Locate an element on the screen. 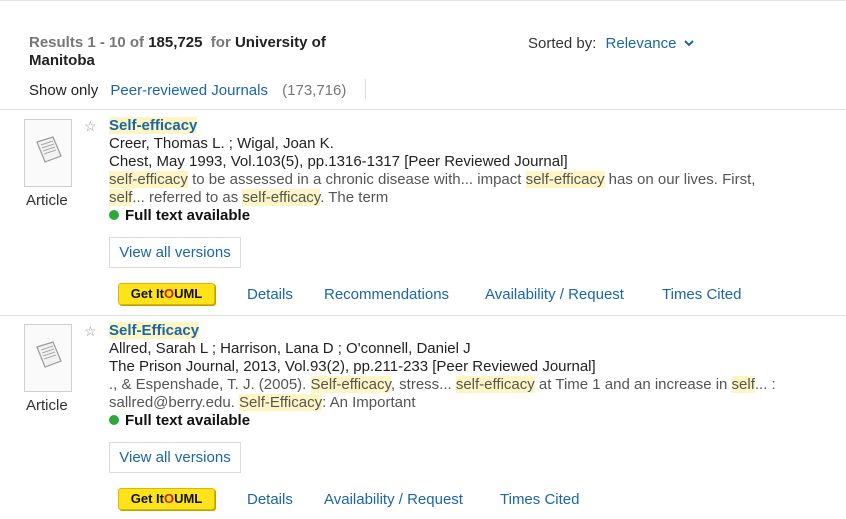 The height and width of the screenshot is (519, 846). snippet-text: . The term is located at coordinates (354, 197).